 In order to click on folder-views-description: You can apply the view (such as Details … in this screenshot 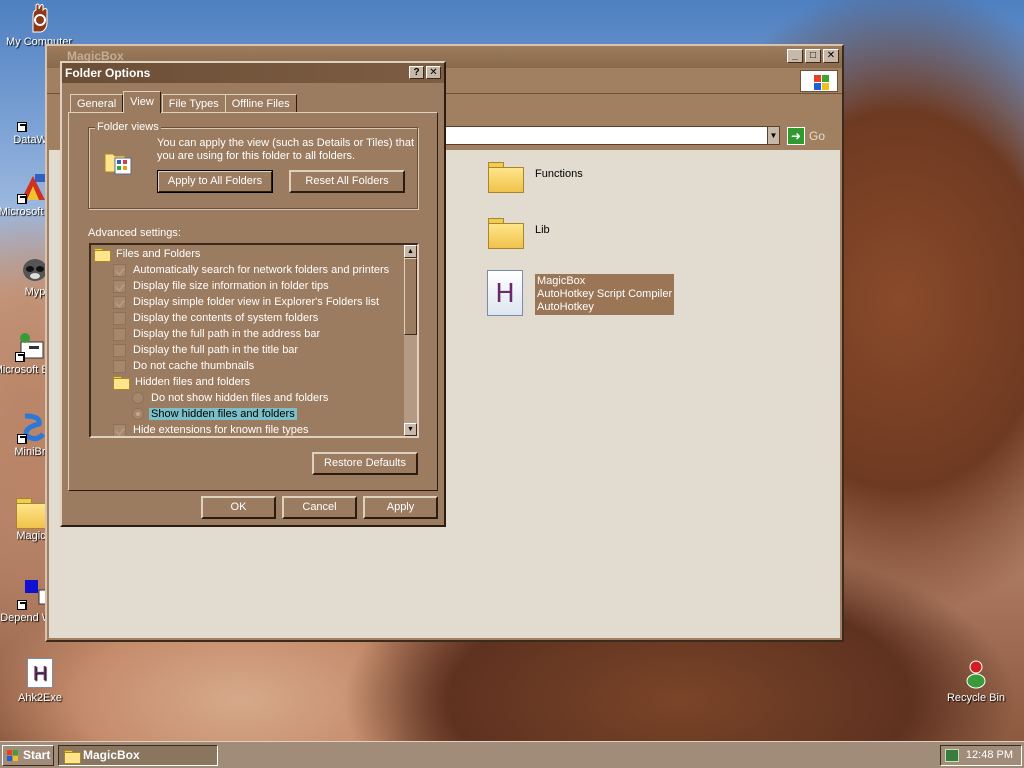, I will do `click(286, 149)`.